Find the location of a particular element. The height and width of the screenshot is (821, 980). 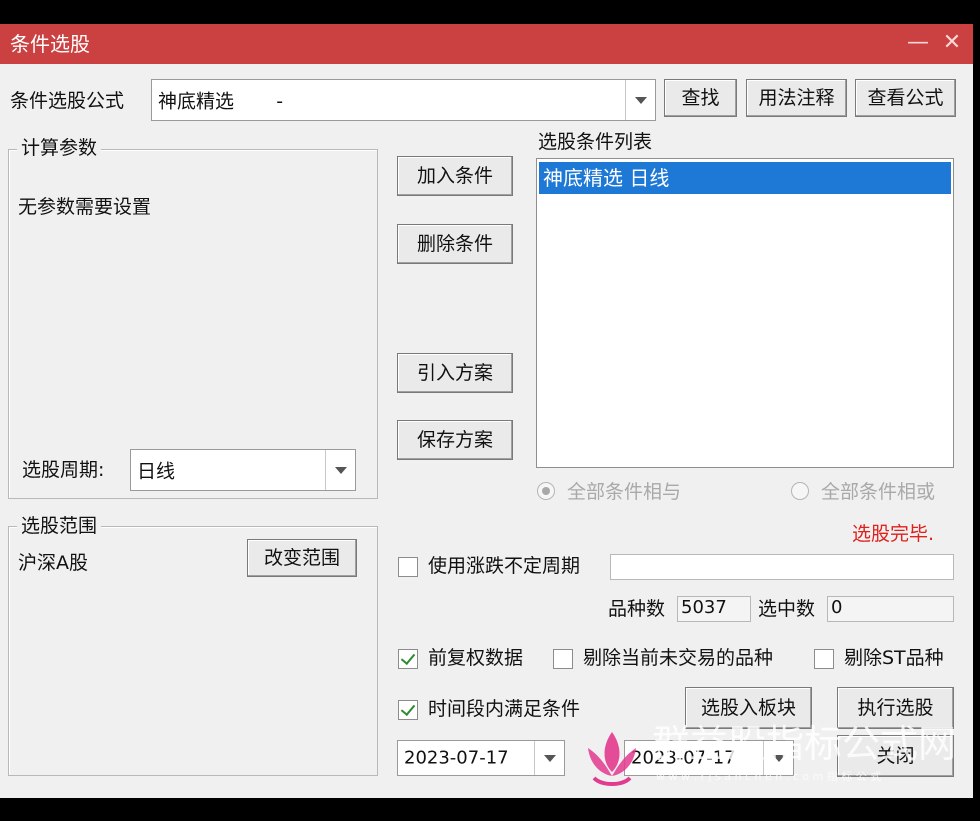

save-plan-button: 保存方案 is located at coordinates (455, 440).